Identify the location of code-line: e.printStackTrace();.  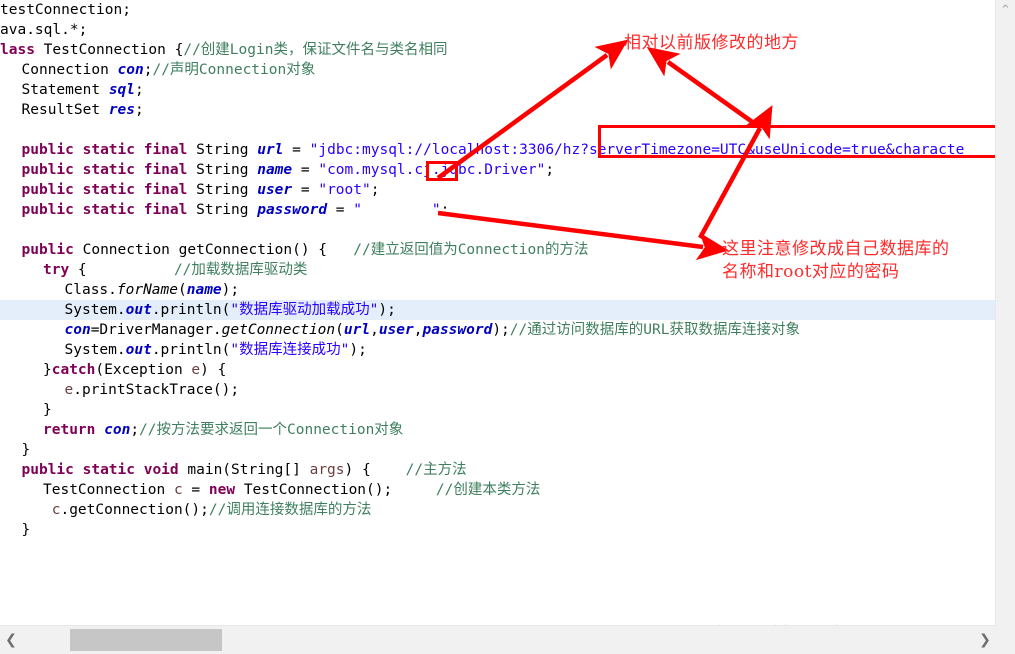
(152, 390).